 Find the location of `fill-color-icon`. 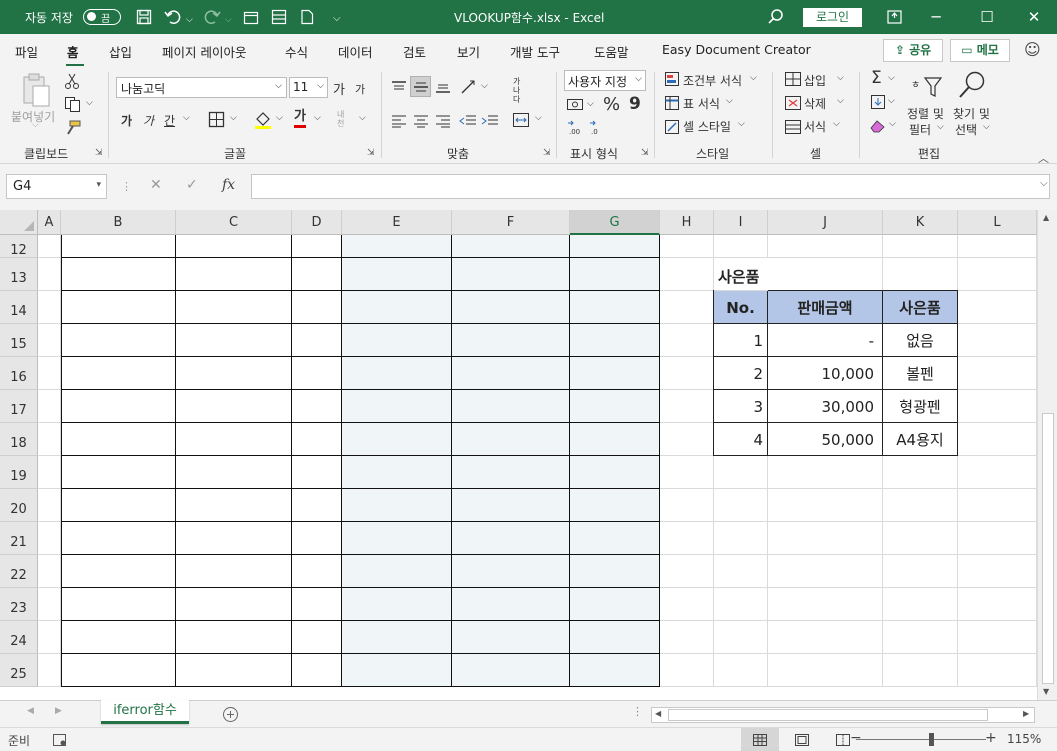

fill-color-icon is located at coordinates (263, 120).